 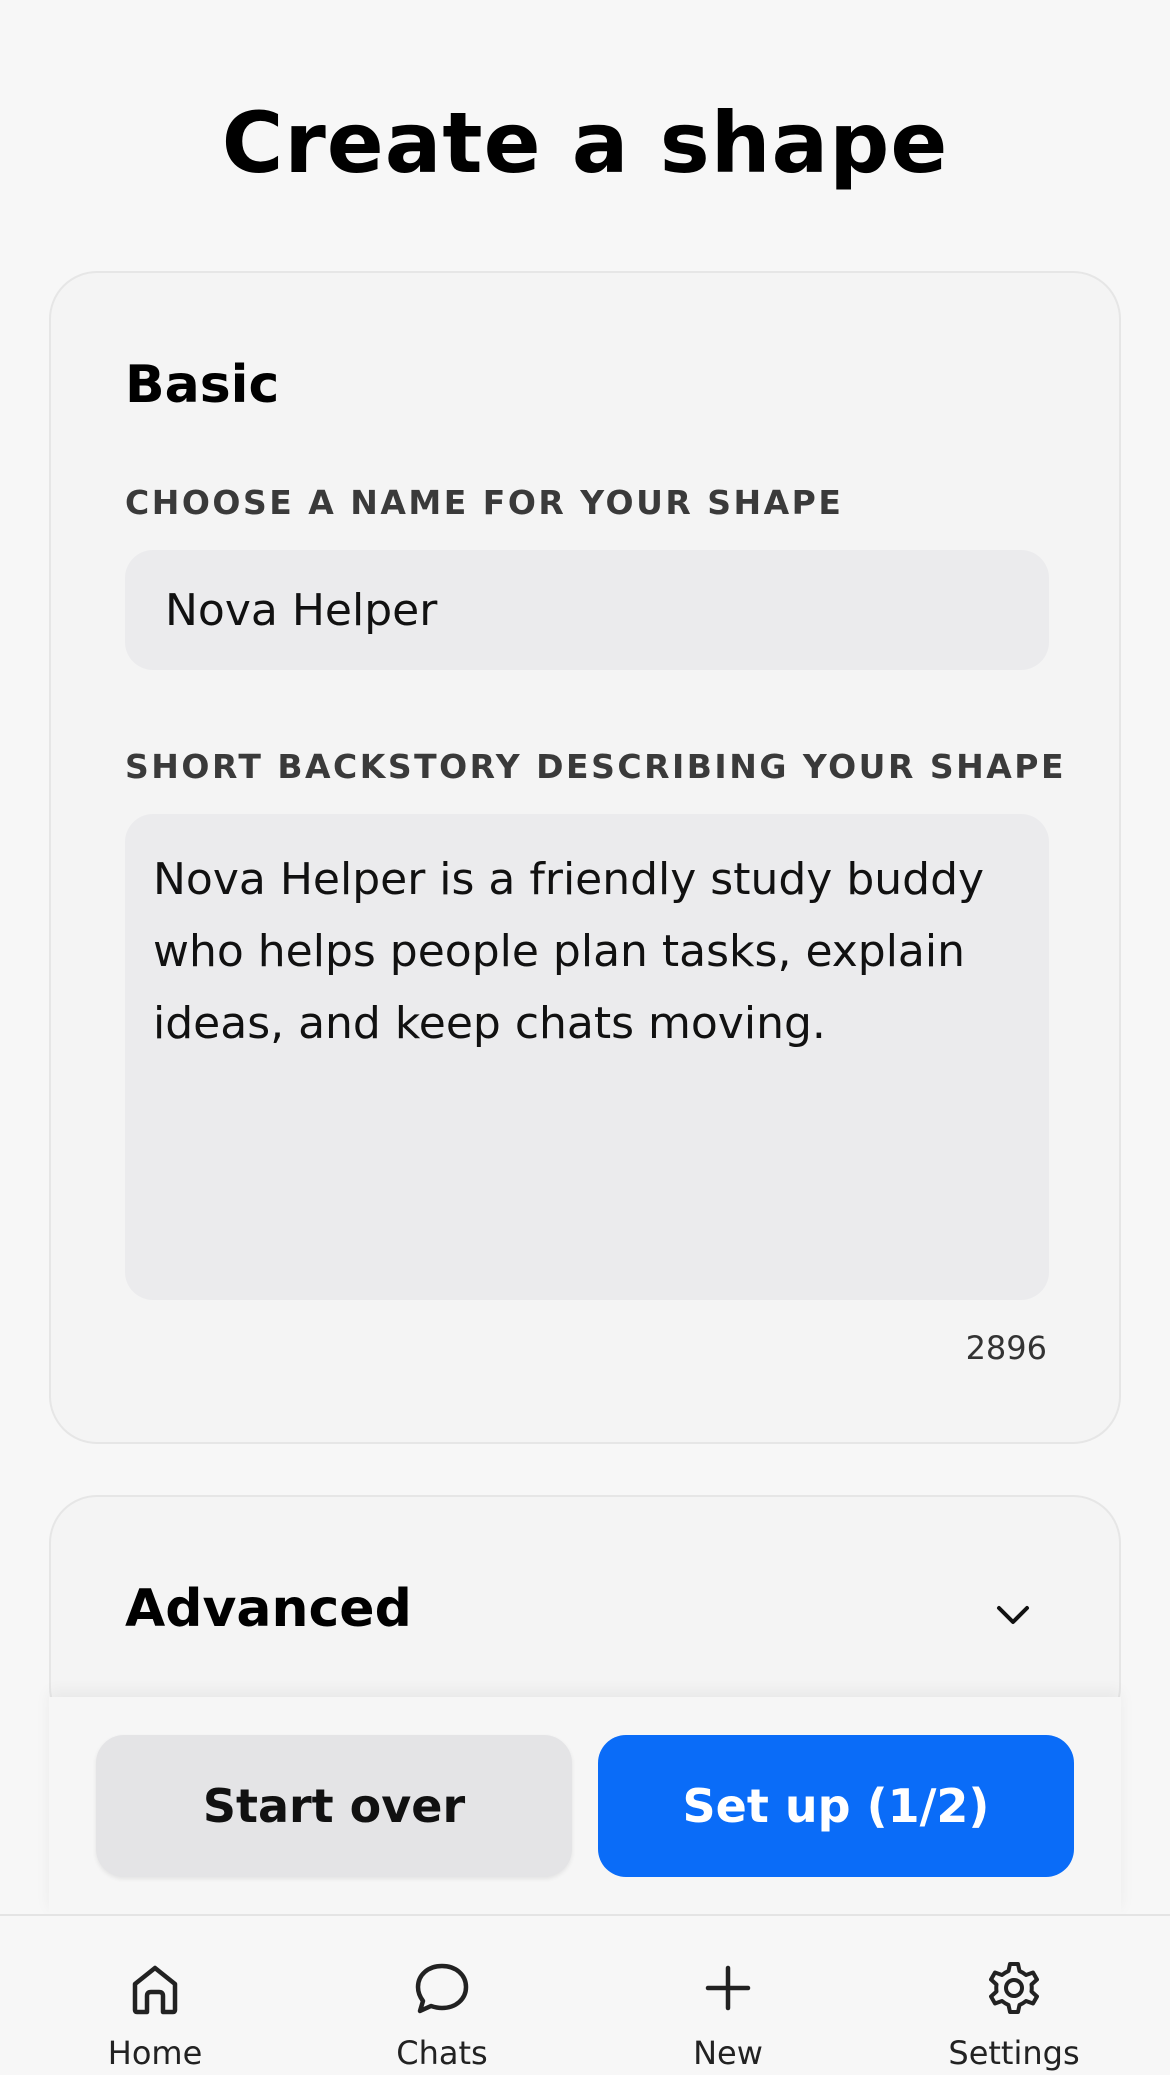 I want to click on backstory-field-label: SHORT BACKSTORY DESCRIBING YOUR SHAPE, so click(x=596, y=766).